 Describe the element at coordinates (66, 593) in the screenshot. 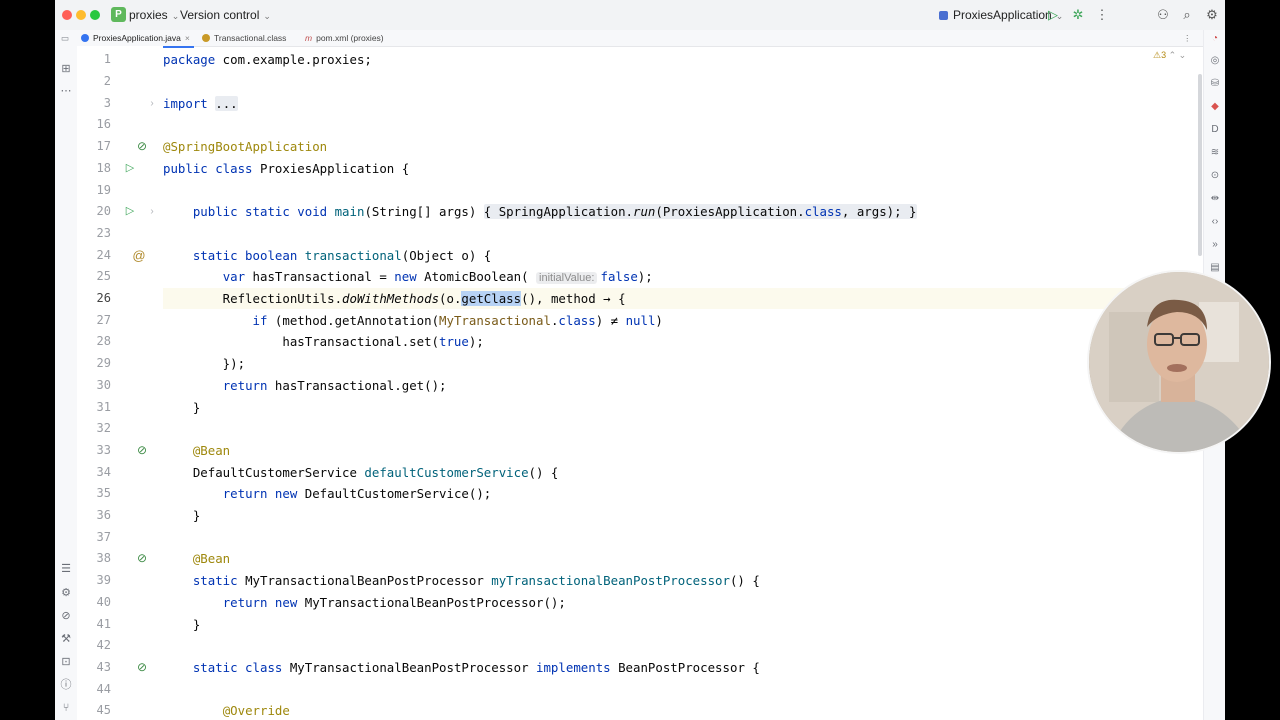

I see `services-icon: ⚙` at that location.